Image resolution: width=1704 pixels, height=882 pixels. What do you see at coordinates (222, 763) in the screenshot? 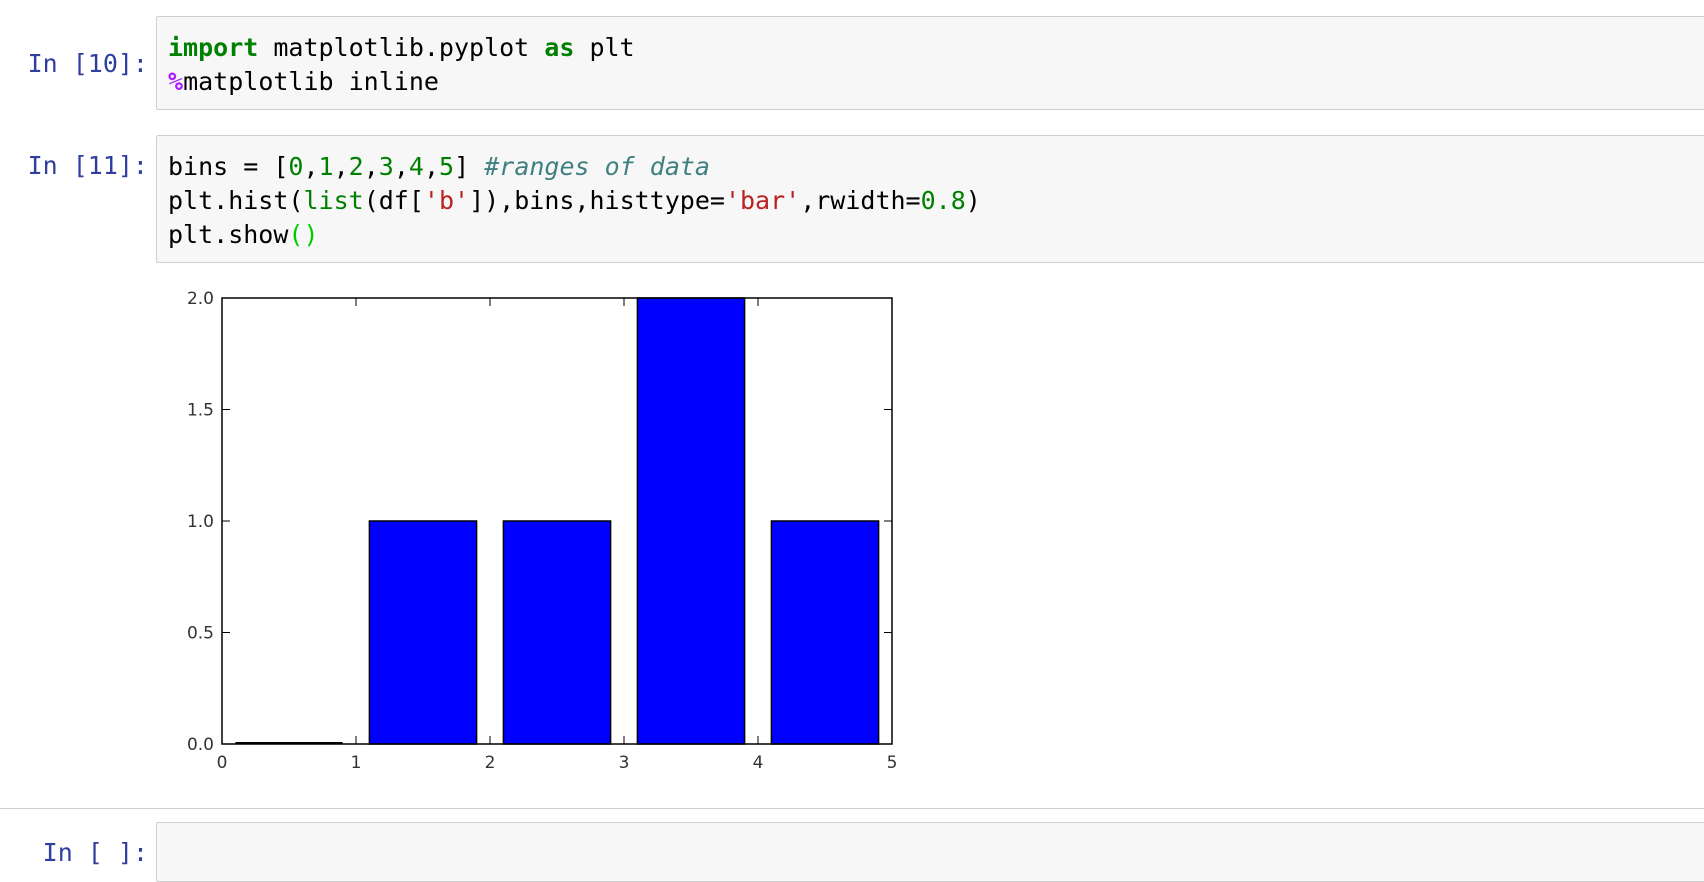
I see `x-tick-label: 0` at bounding box center [222, 763].